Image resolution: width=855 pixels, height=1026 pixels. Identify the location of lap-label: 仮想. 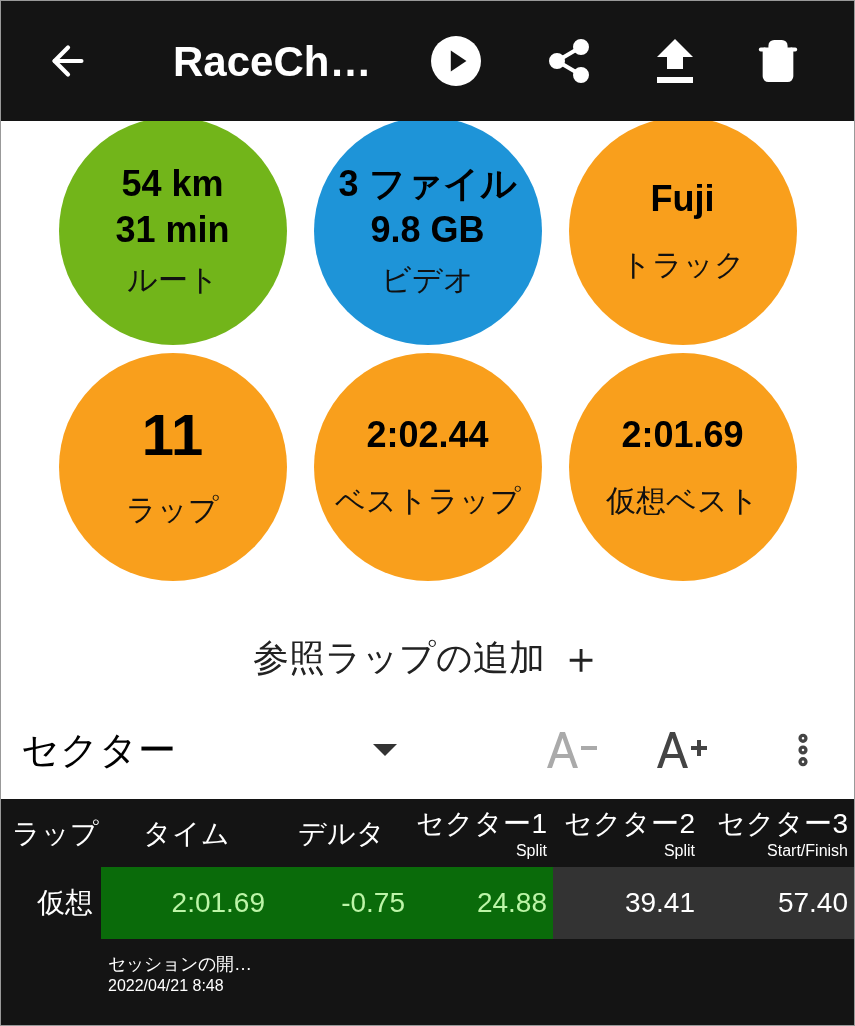
(65, 903).